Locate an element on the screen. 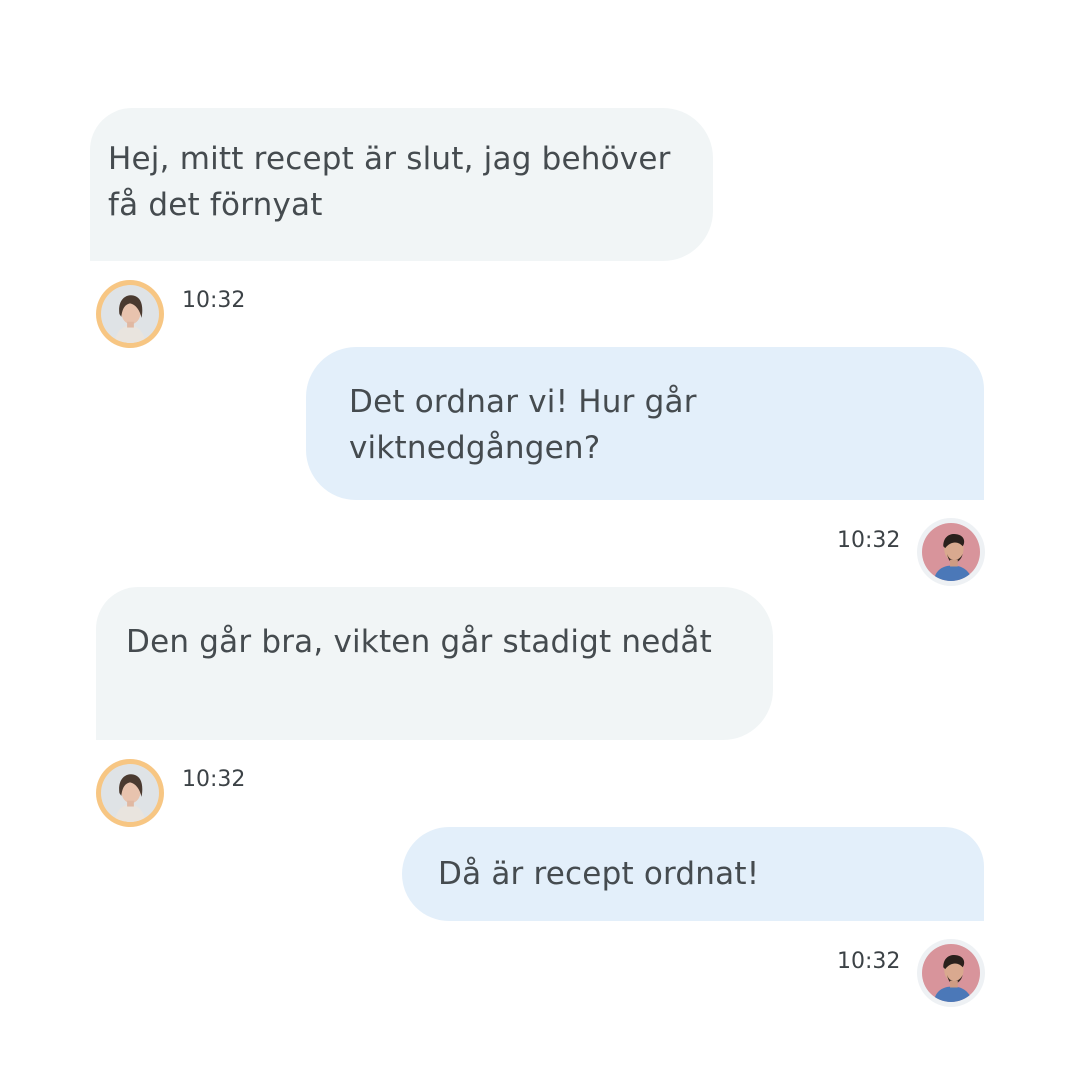 The height and width of the screenshot is (1080, 1080). message-text: Det ordnar vi! Hur går viktnedgången? is located at coordinates (523, 425).